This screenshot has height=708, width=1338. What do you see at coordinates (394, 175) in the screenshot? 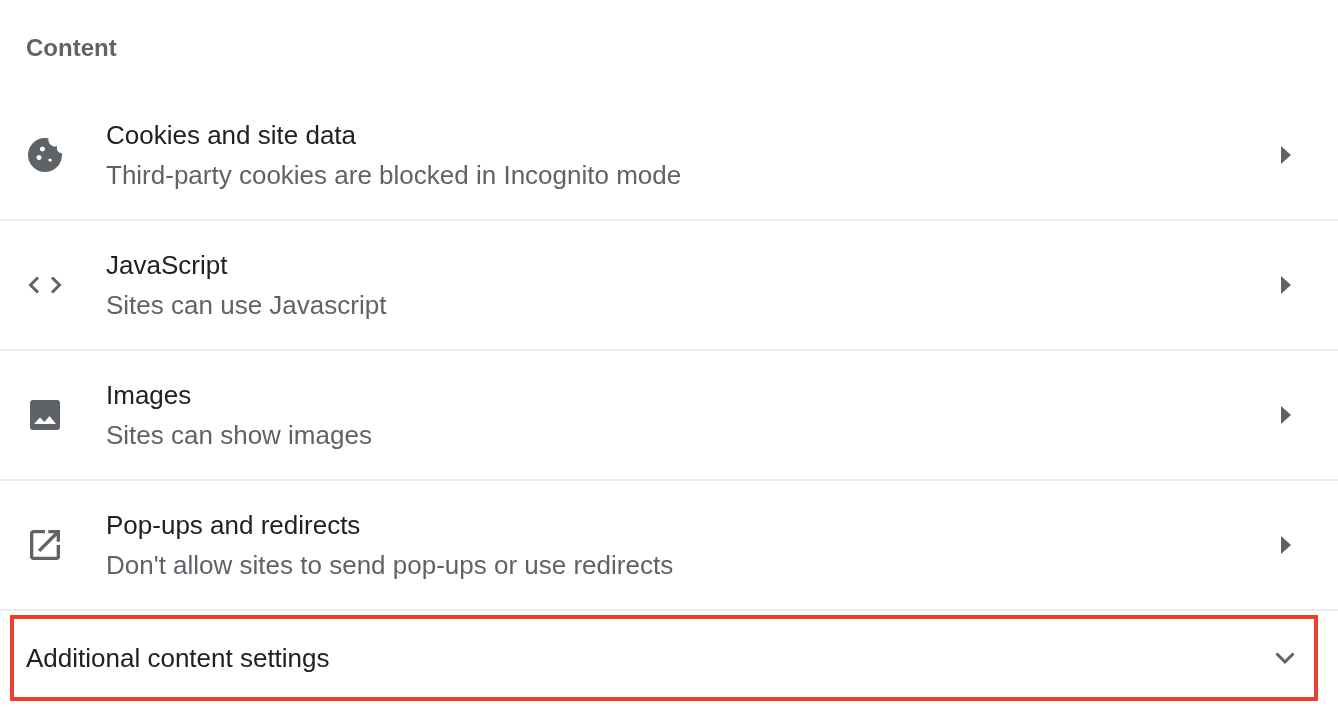
I see `setting-description: Third-party cookies are blocked in Incognito mode` at bounding box center [394, 175].